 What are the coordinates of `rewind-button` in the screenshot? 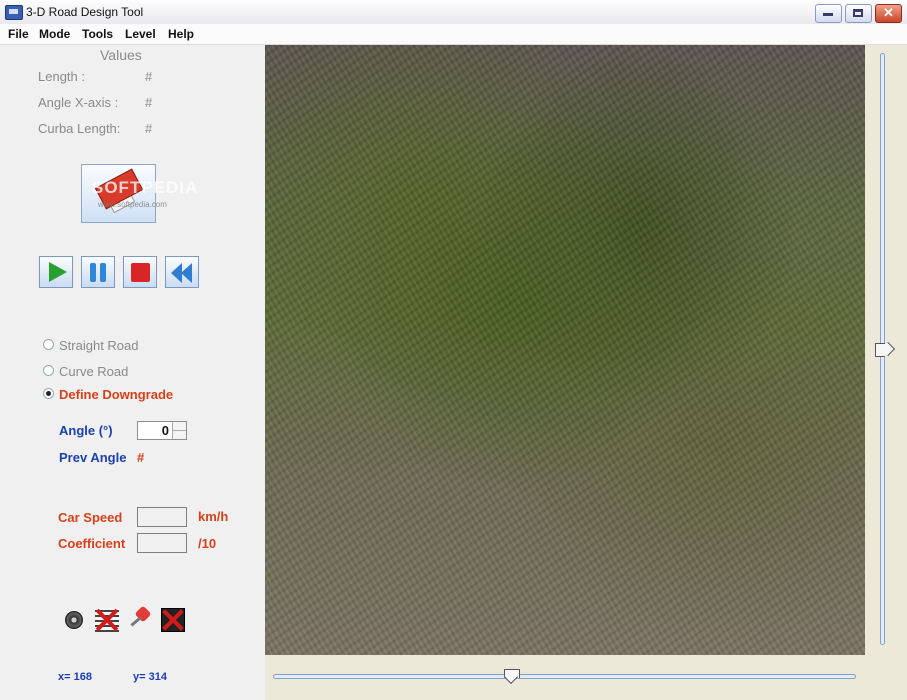 It's located at (182, 272).